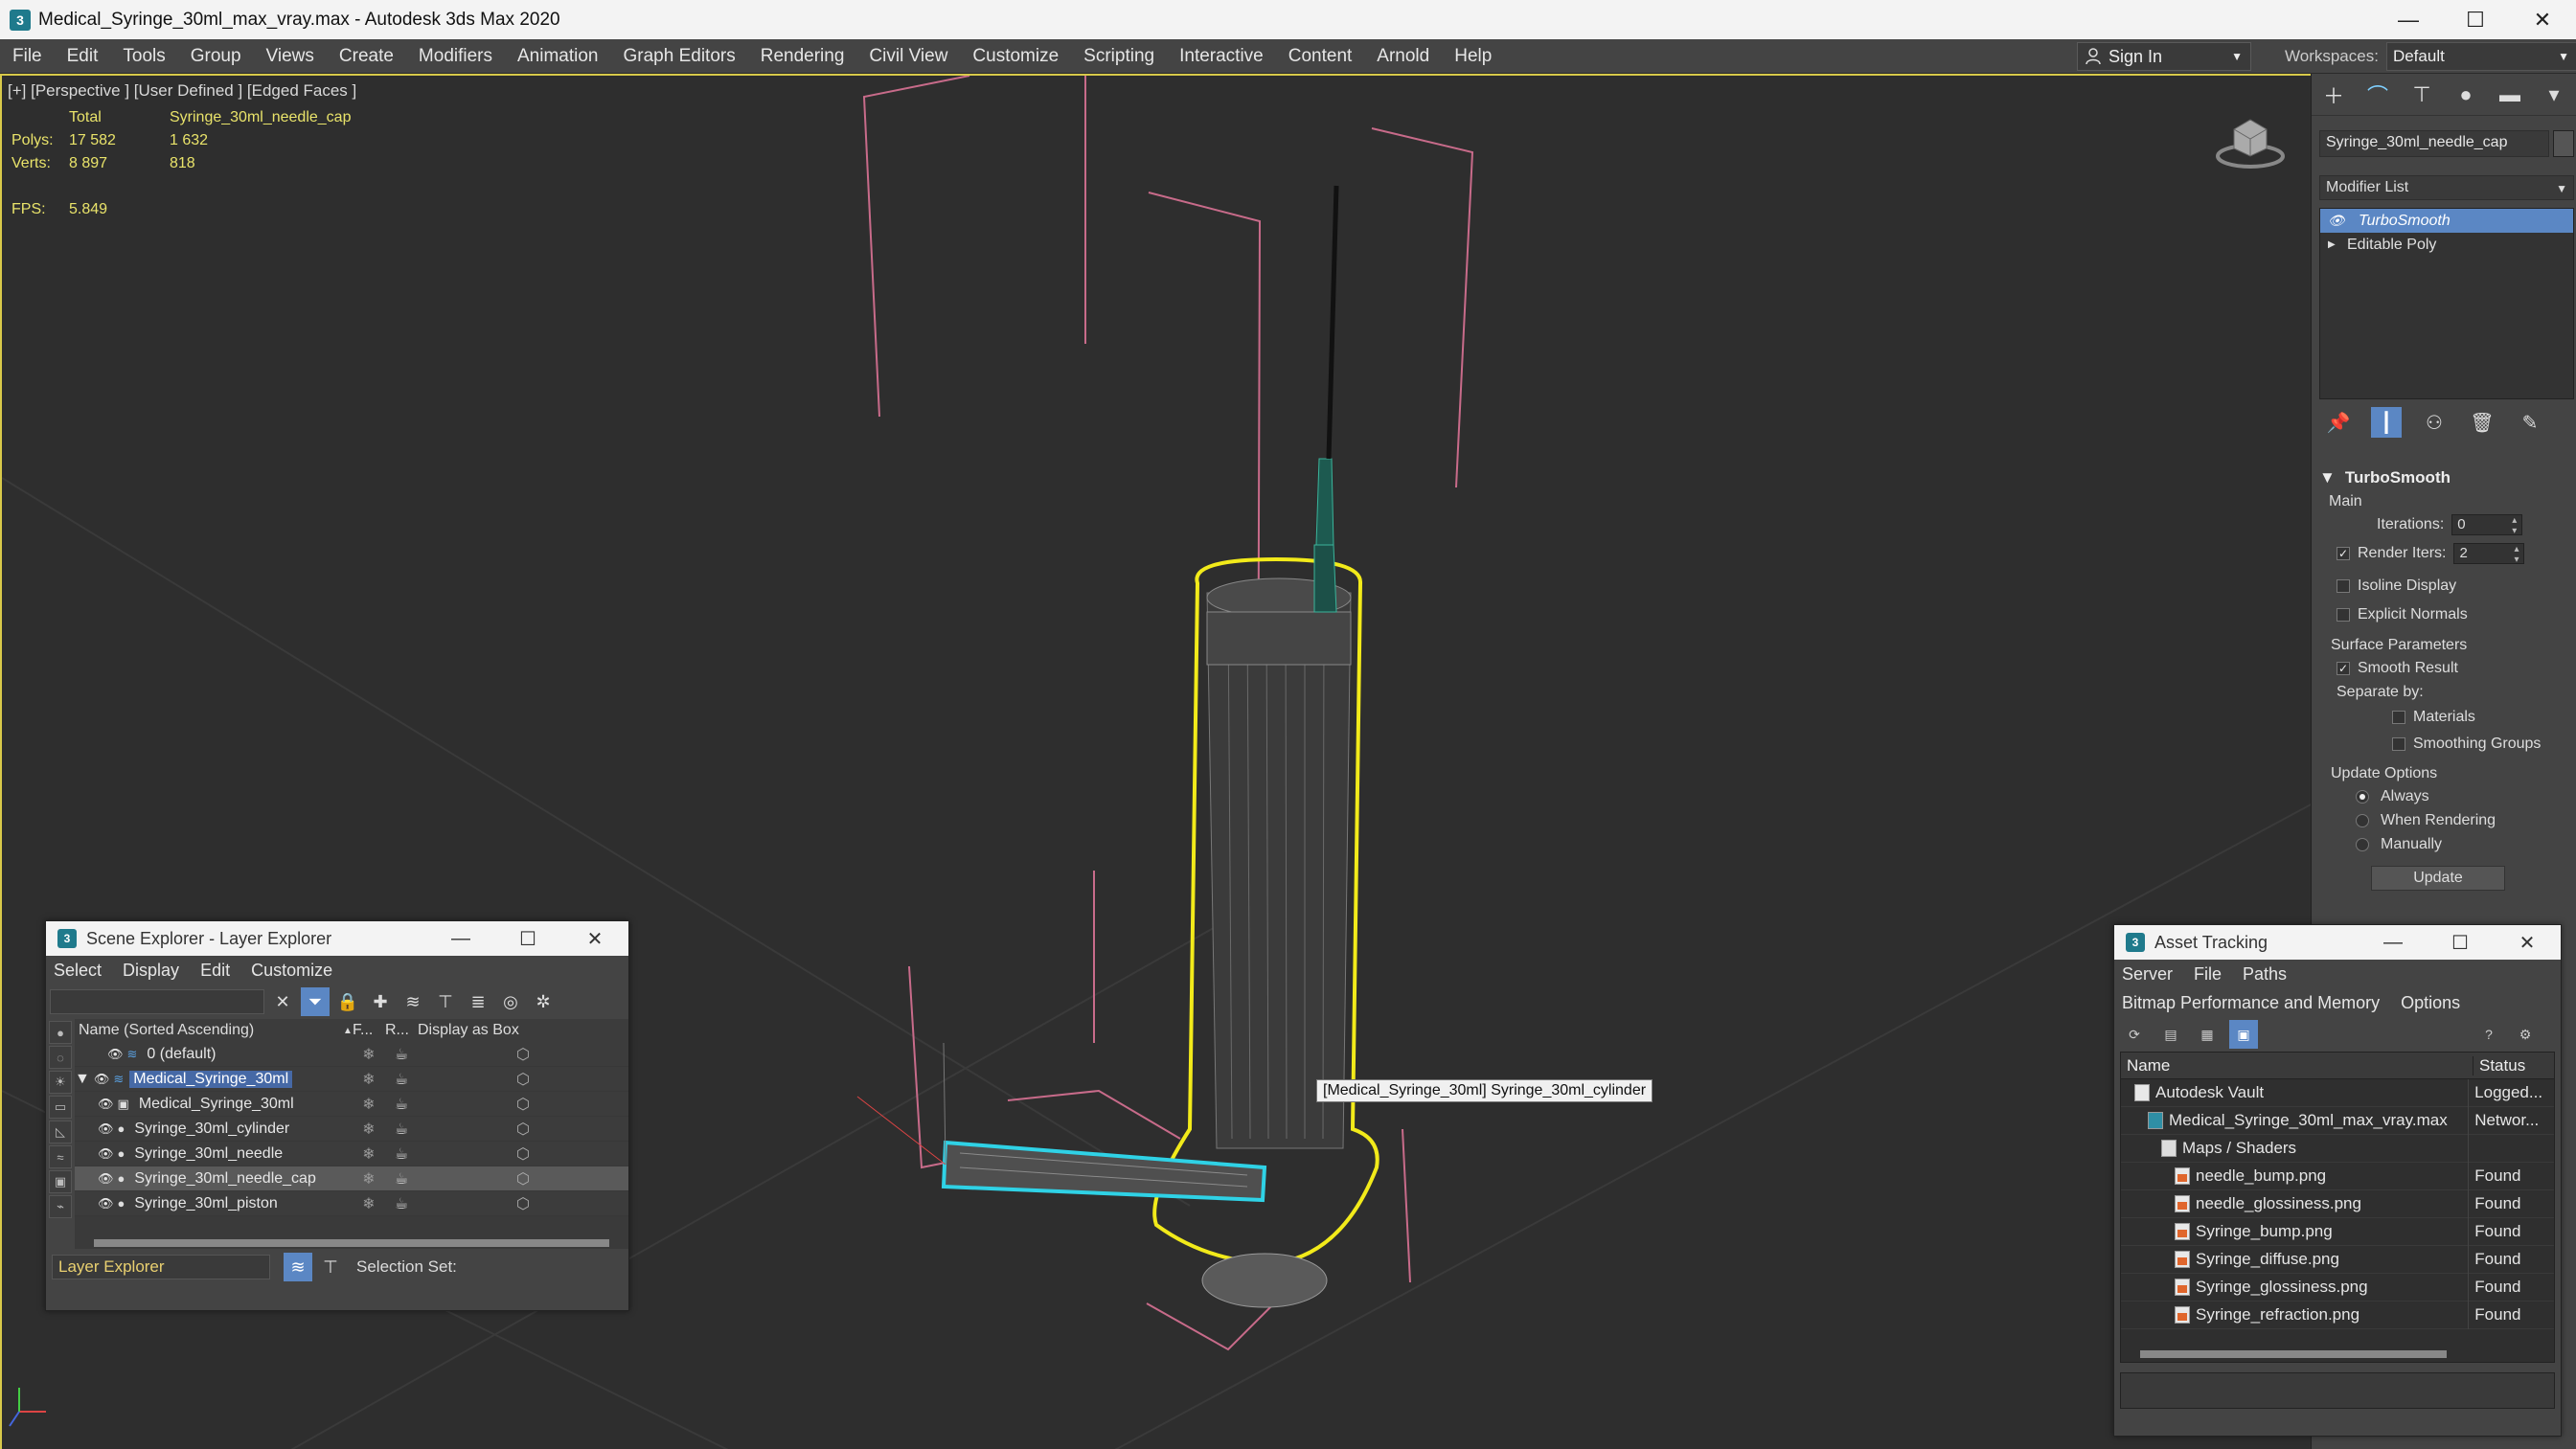  I want to click on isoline-display-checkbox, so click(2343, 586).